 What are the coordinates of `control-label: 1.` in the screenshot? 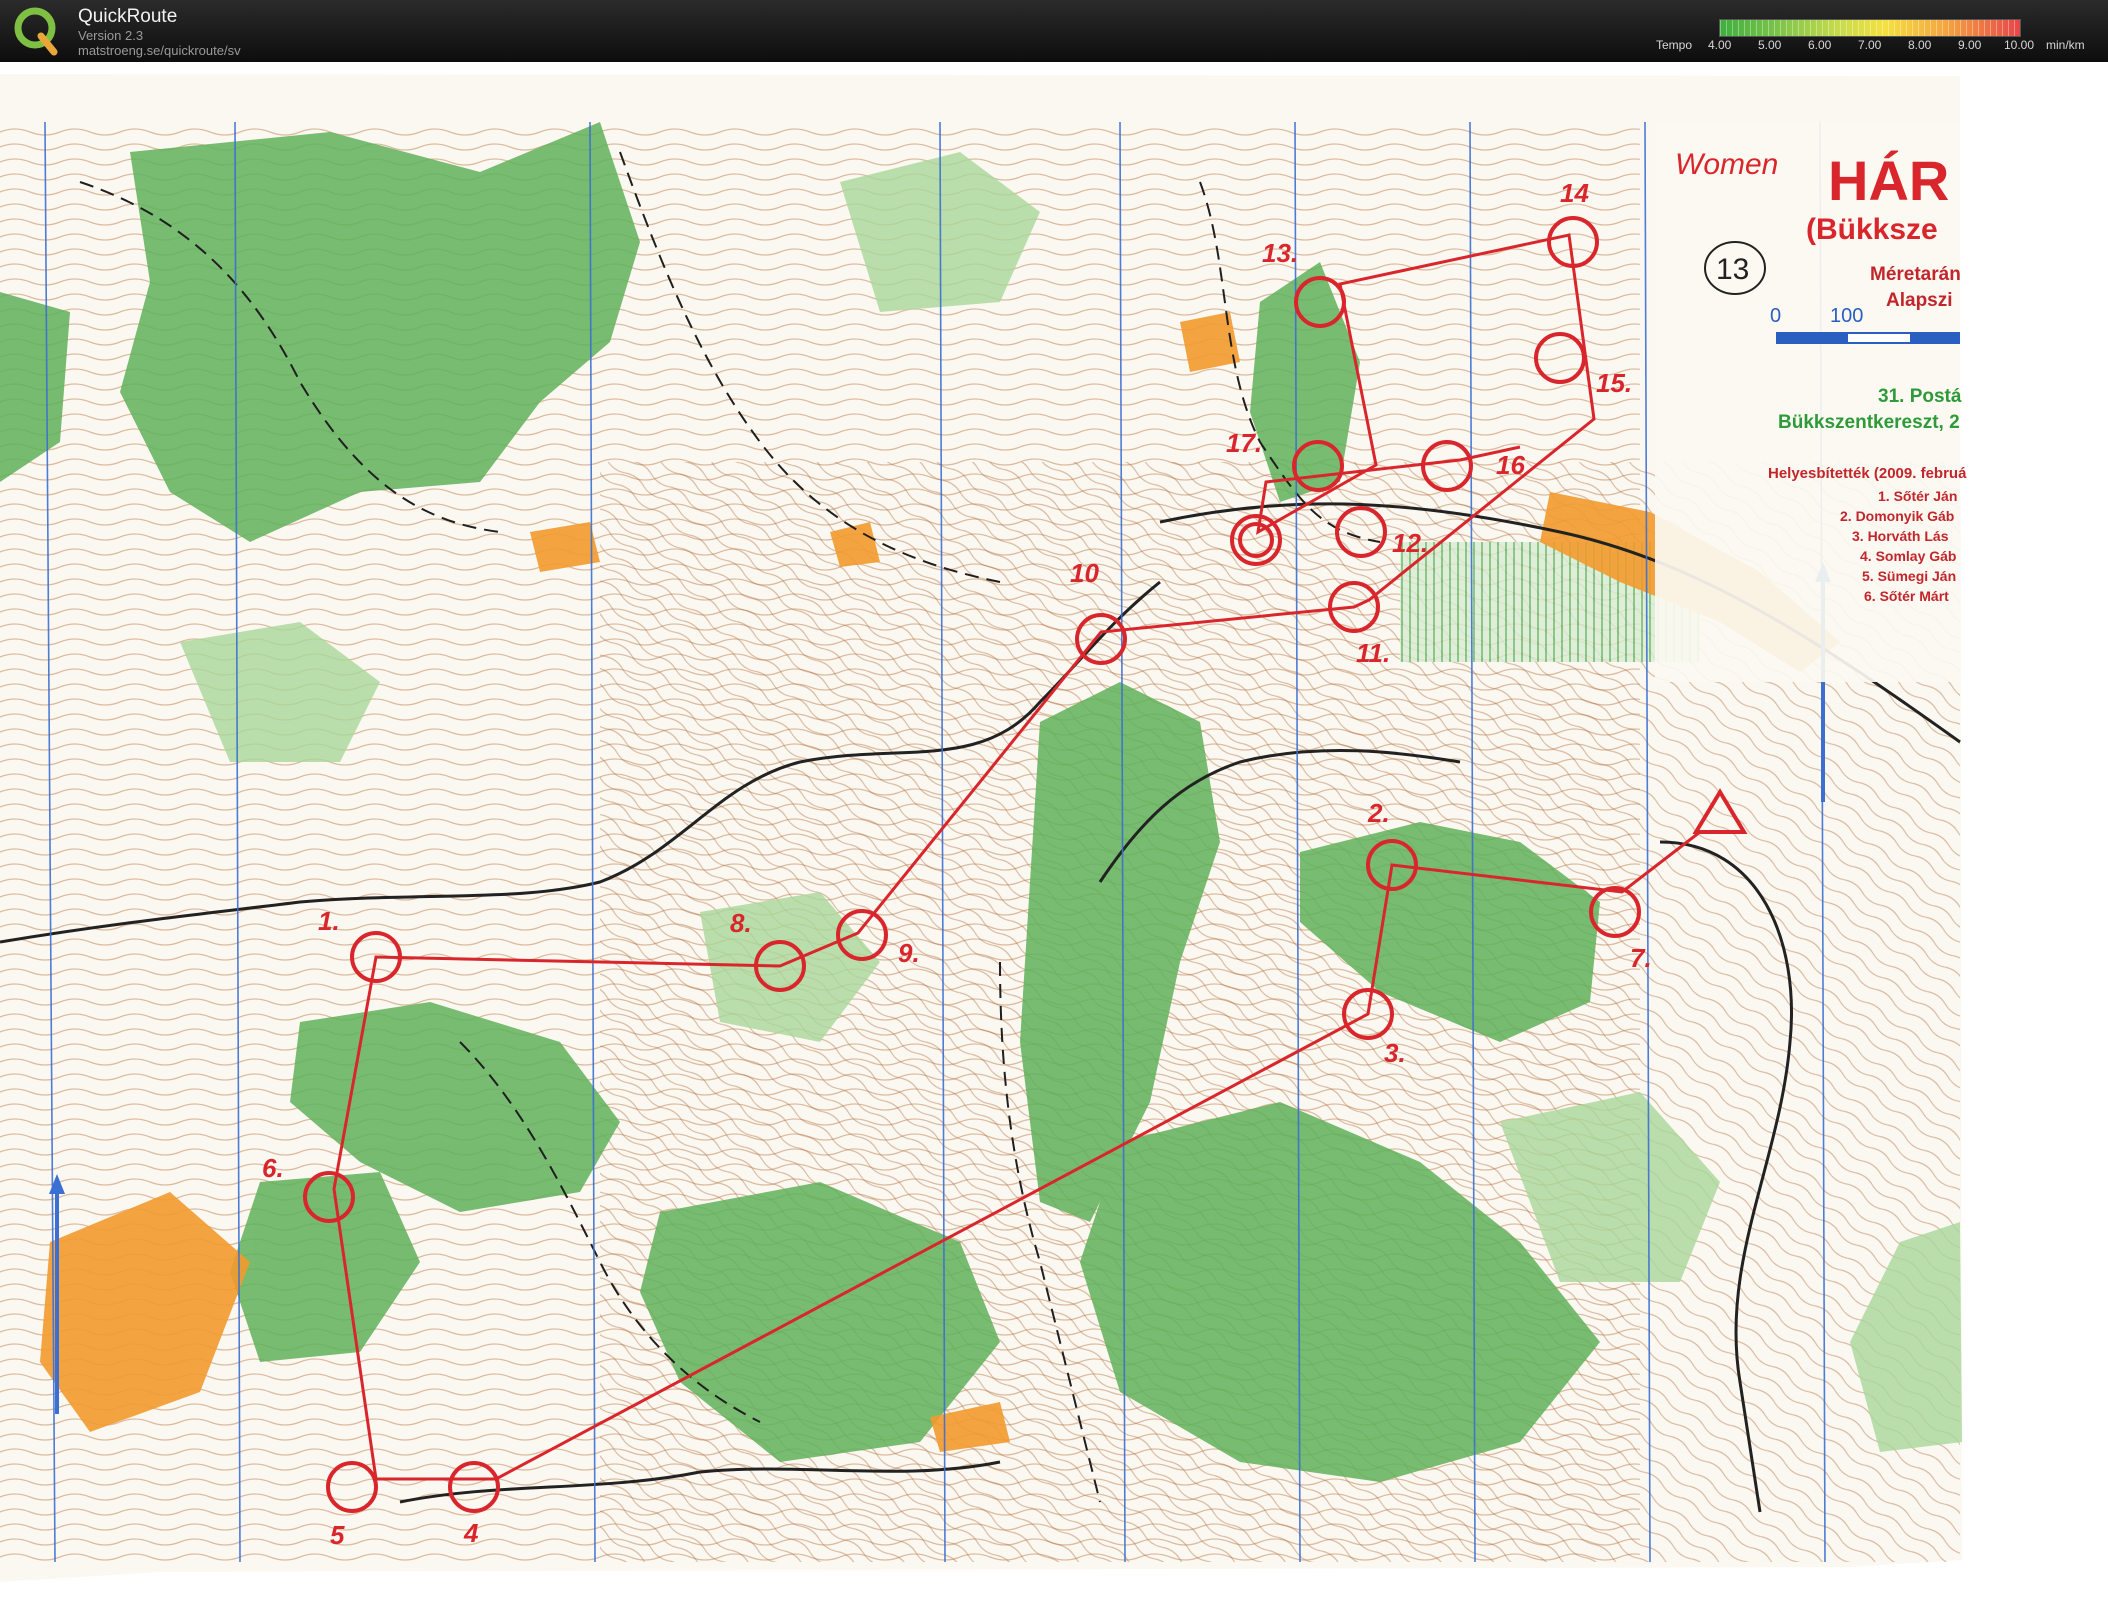 It's located at (329, 921).